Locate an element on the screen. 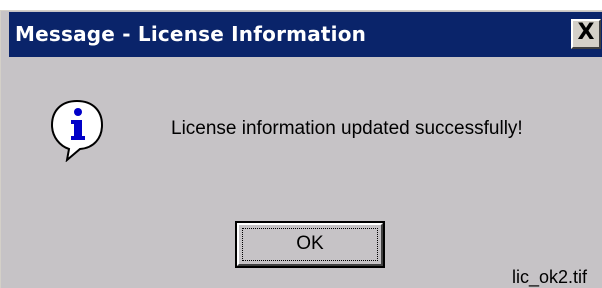 The image size is (602, 288). ok-button-label: OK is located at coordinates (310, 243).